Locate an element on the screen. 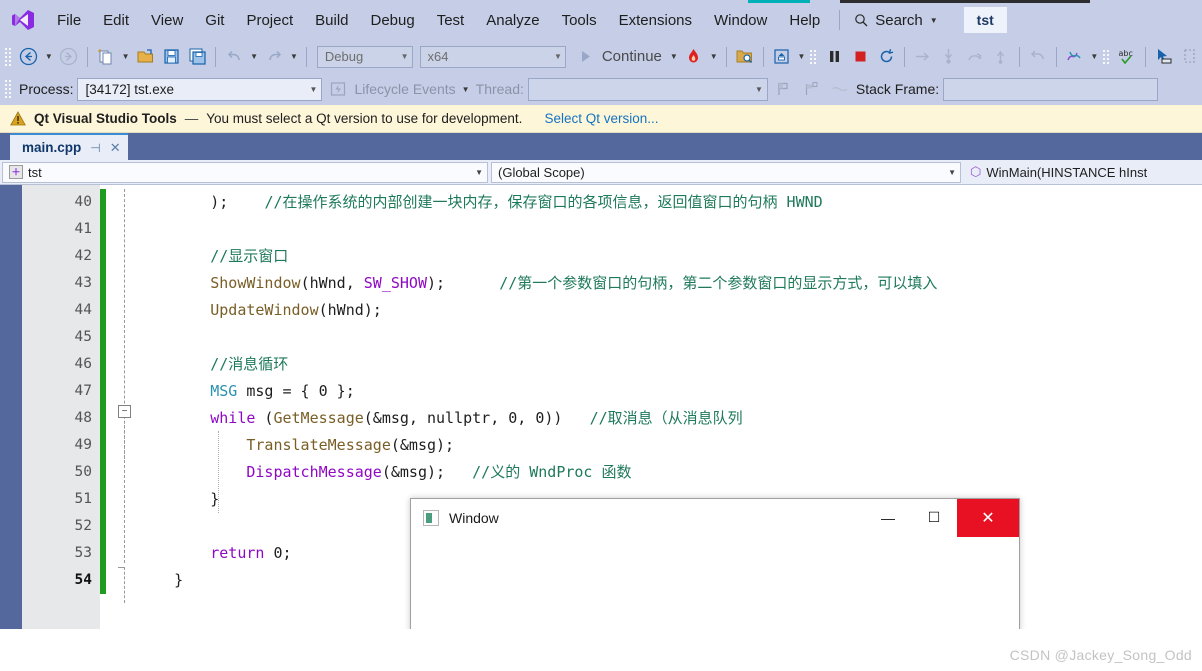 The image size is (1202, 671). menu-item-file: File is located at coordinates (69, 20).